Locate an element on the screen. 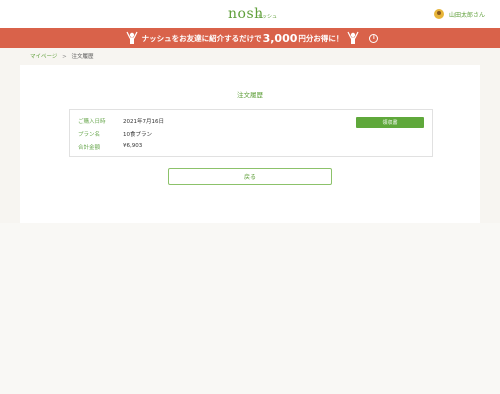 The image size is (500, 394). order-date-label: ご購入日時 is located at coordinates (92, 122).